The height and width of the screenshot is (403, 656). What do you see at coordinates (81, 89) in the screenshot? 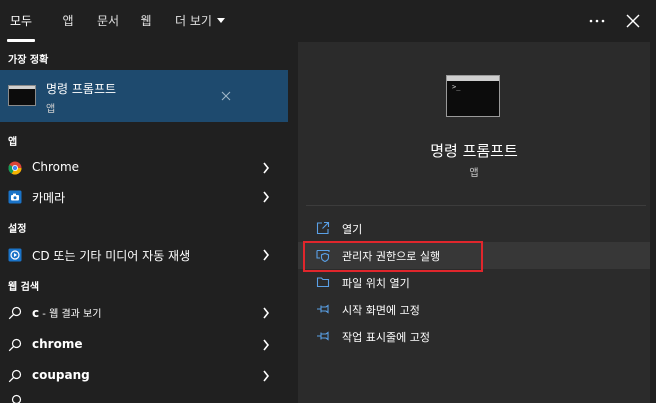
I see `best-match-title: 명령 프롬프트` at bounding box center [81, 89].